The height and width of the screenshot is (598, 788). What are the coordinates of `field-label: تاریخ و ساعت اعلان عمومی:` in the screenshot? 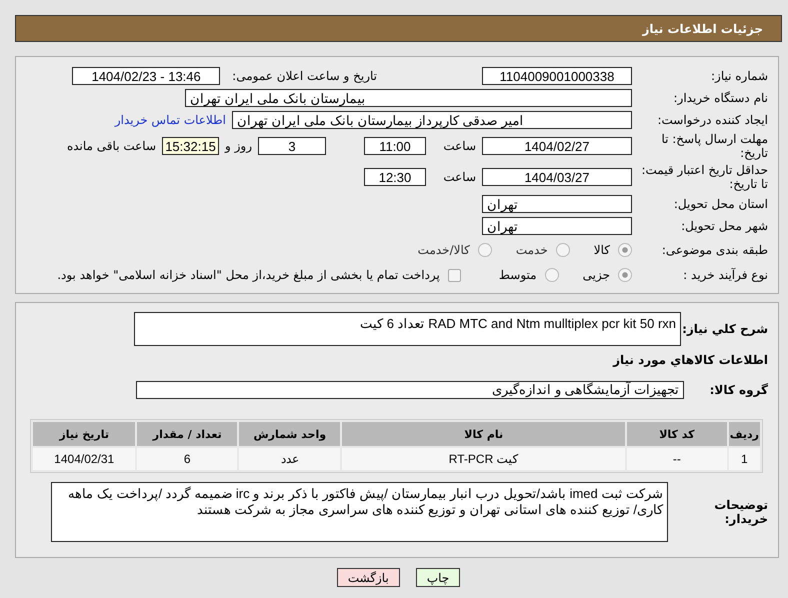 It's located at (304, 76).